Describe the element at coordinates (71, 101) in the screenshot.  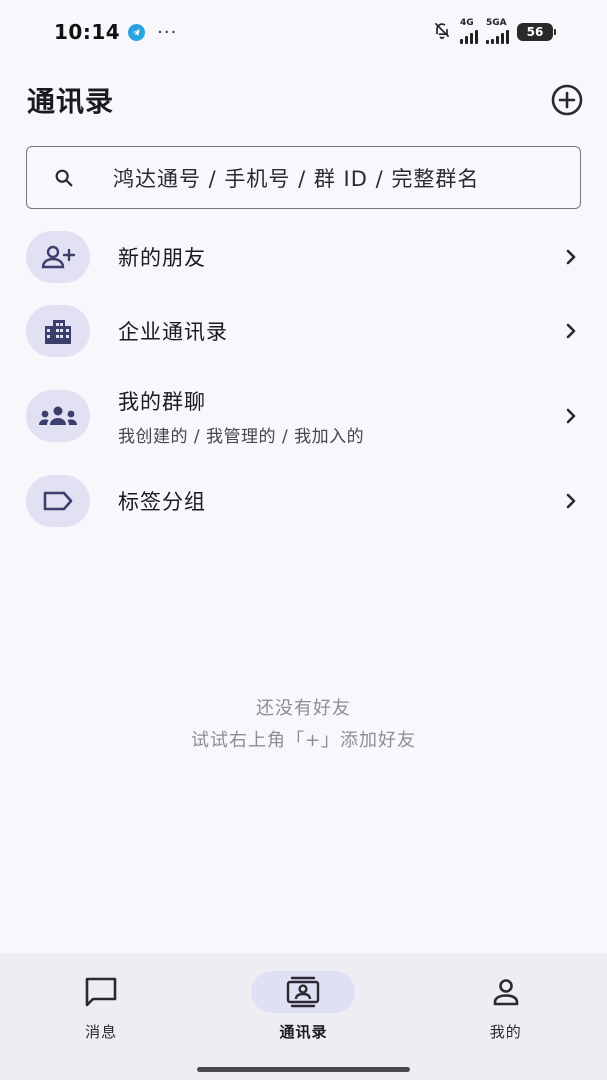
I see `page-title: 通讯录` at that location.